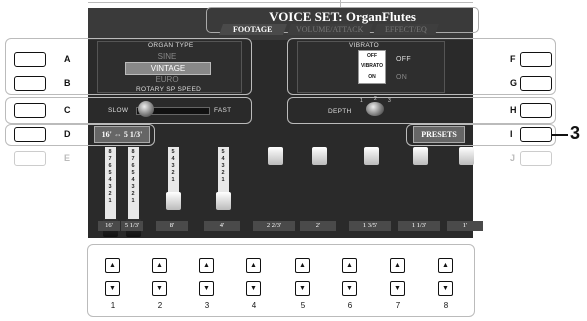 The image size is (587, 321). I want to click on button-number-label: 1, so click(113, 305).